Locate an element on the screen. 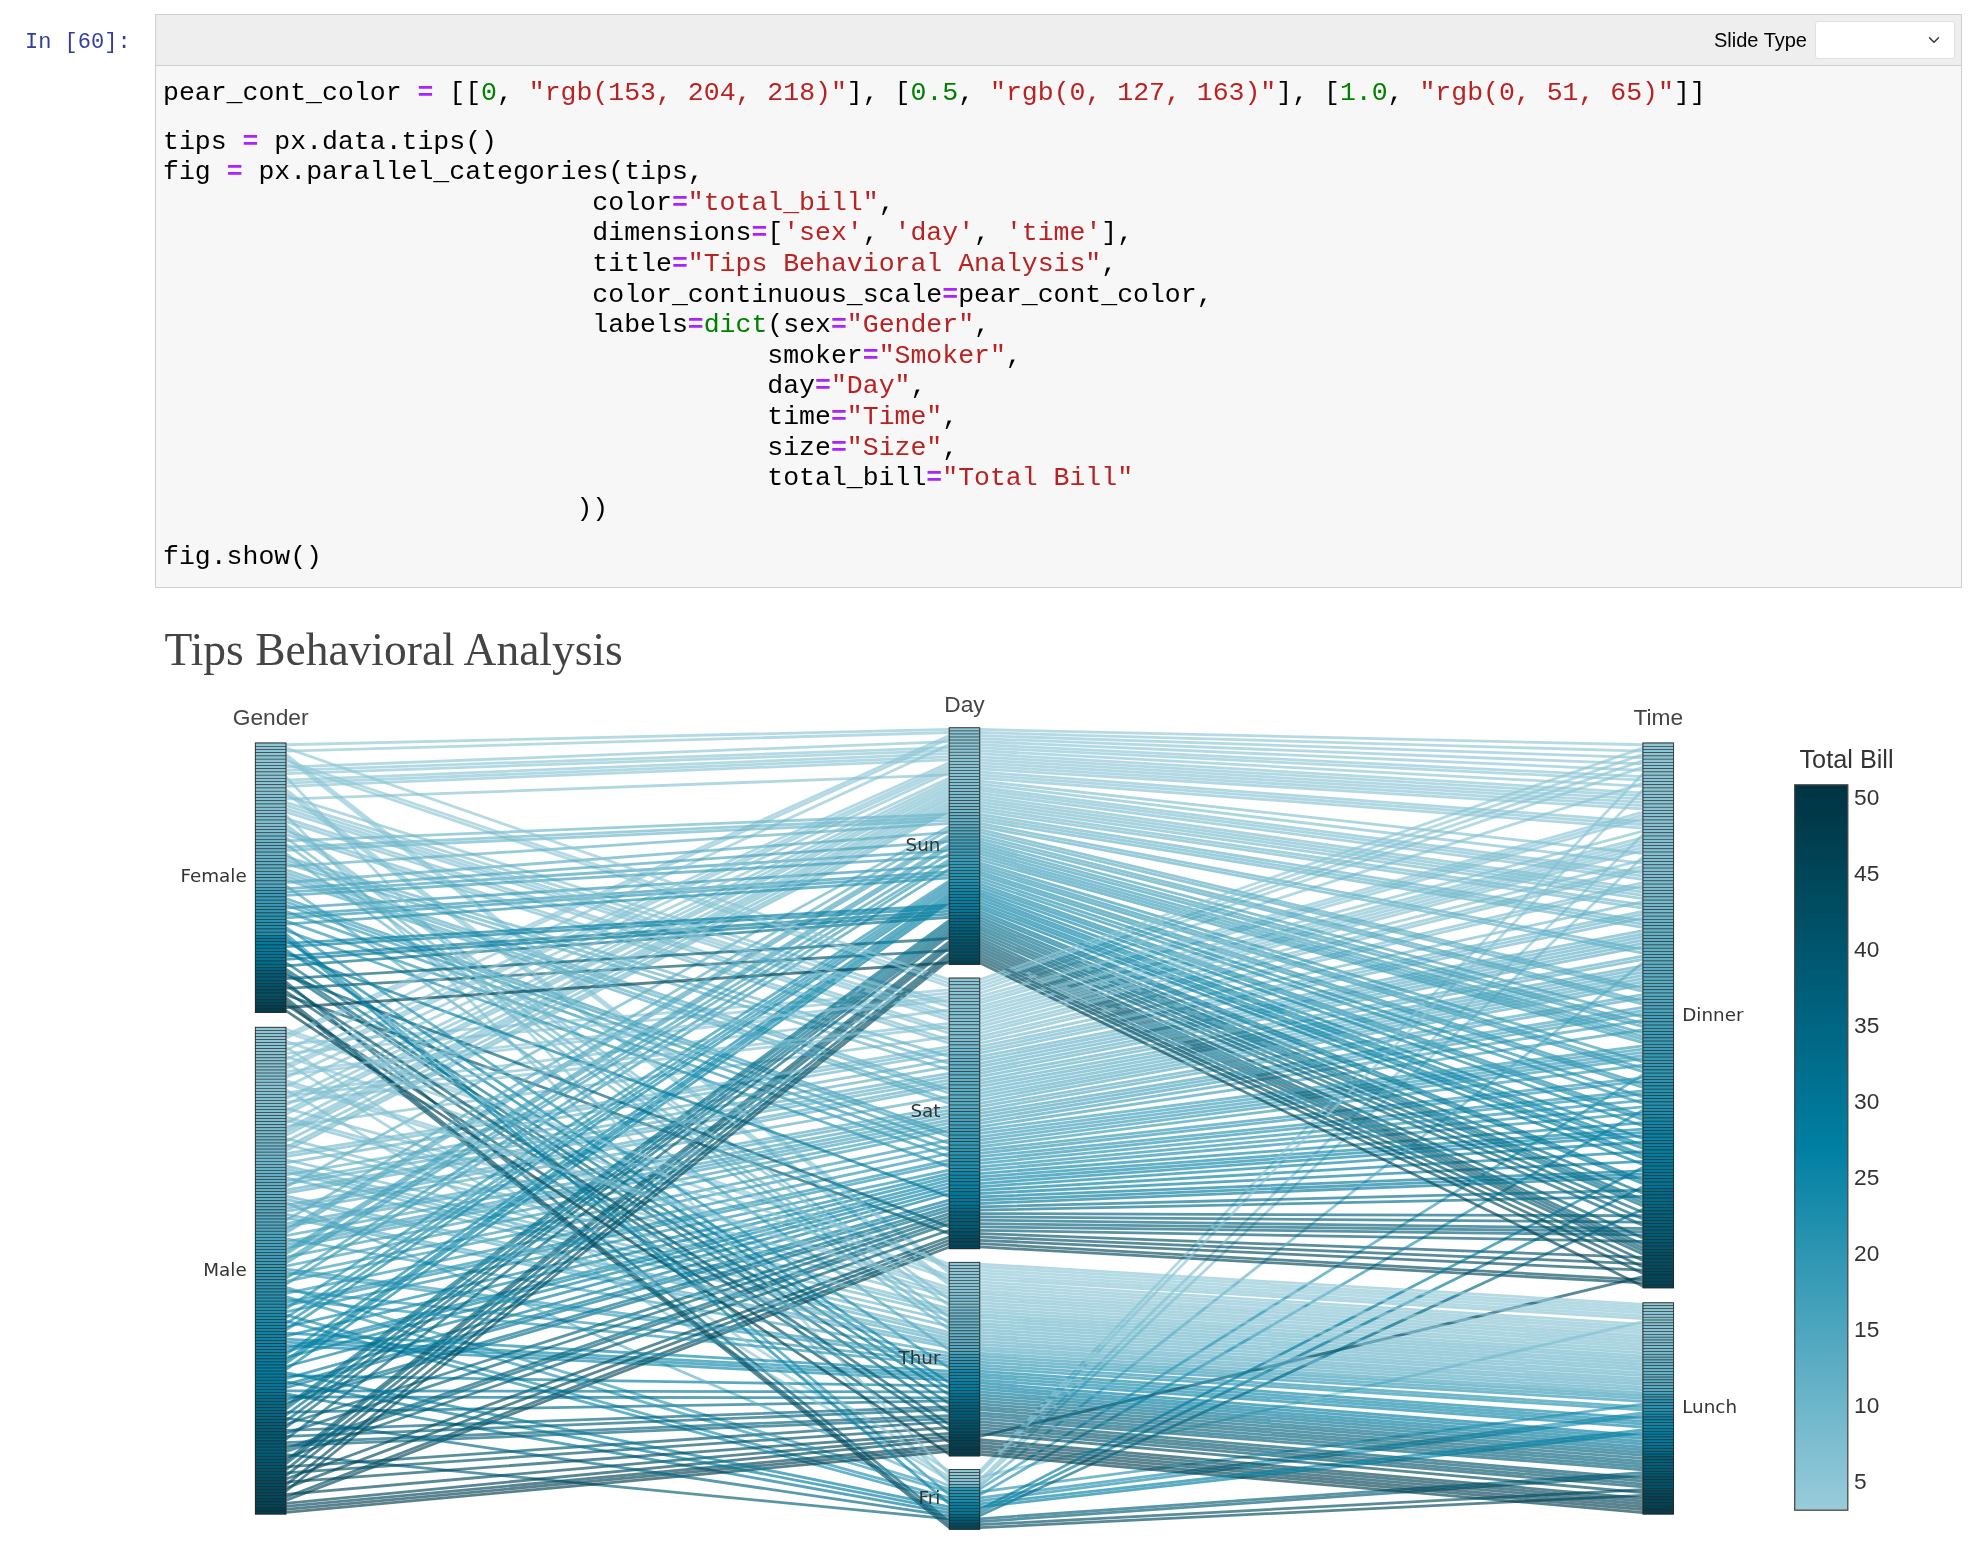 Image resolution: width=1982 pixels, height=1562 pixels. colorbar-tick-label: 40 is located at coordinates (1867, 948).